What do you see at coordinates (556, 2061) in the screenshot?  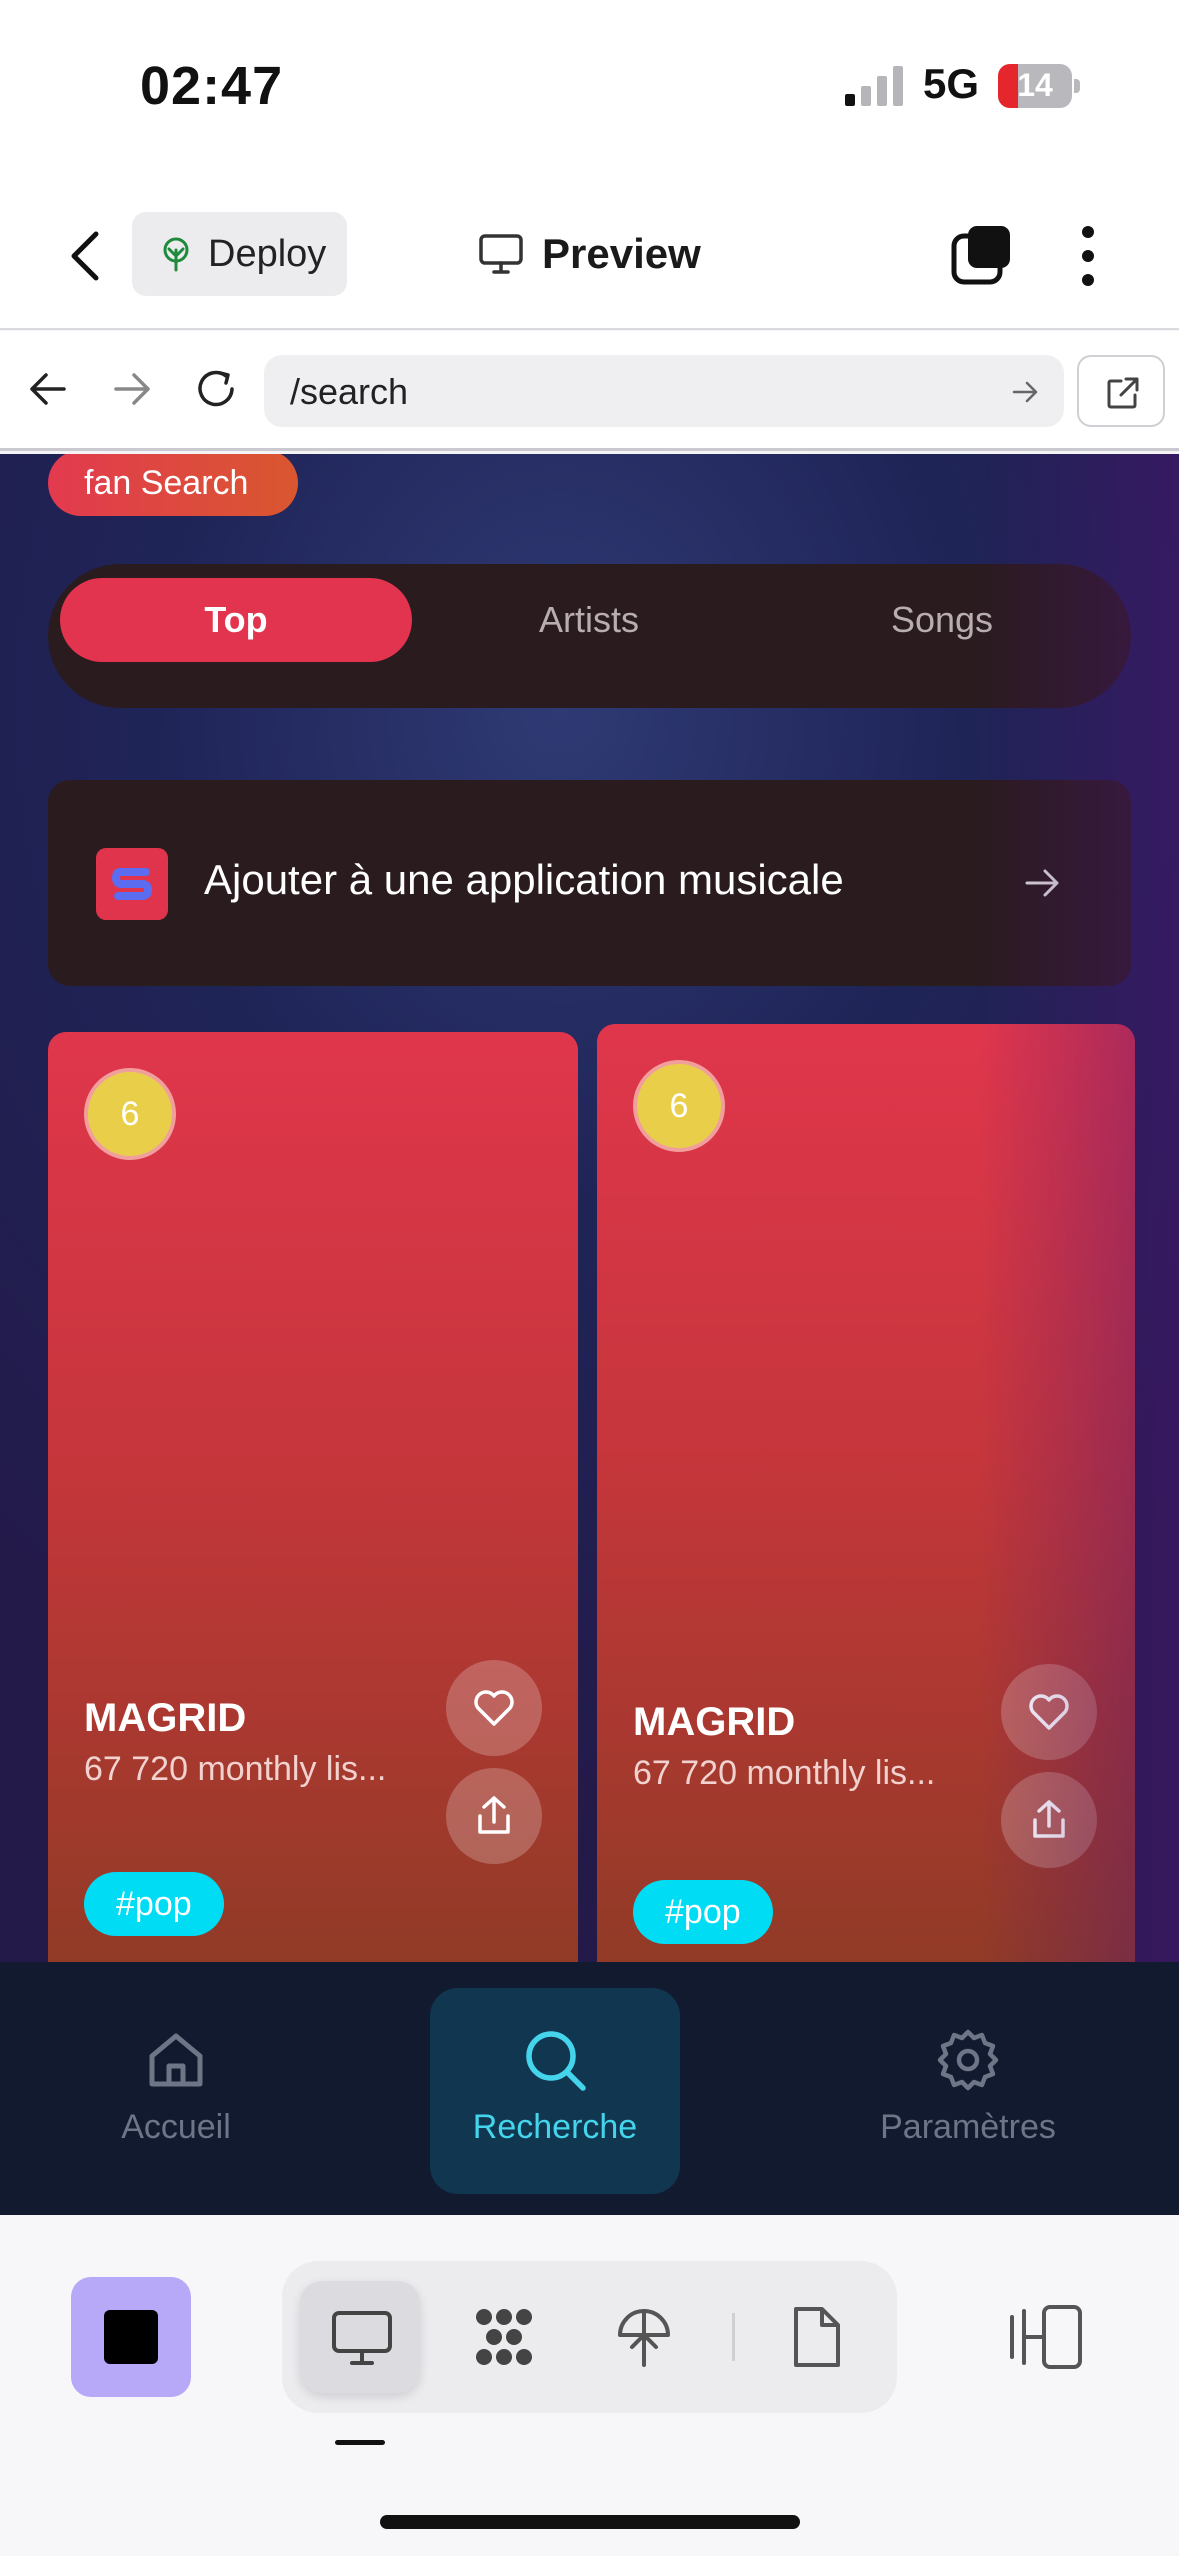 I see `search-icon` at bounding box center [556, 2061].